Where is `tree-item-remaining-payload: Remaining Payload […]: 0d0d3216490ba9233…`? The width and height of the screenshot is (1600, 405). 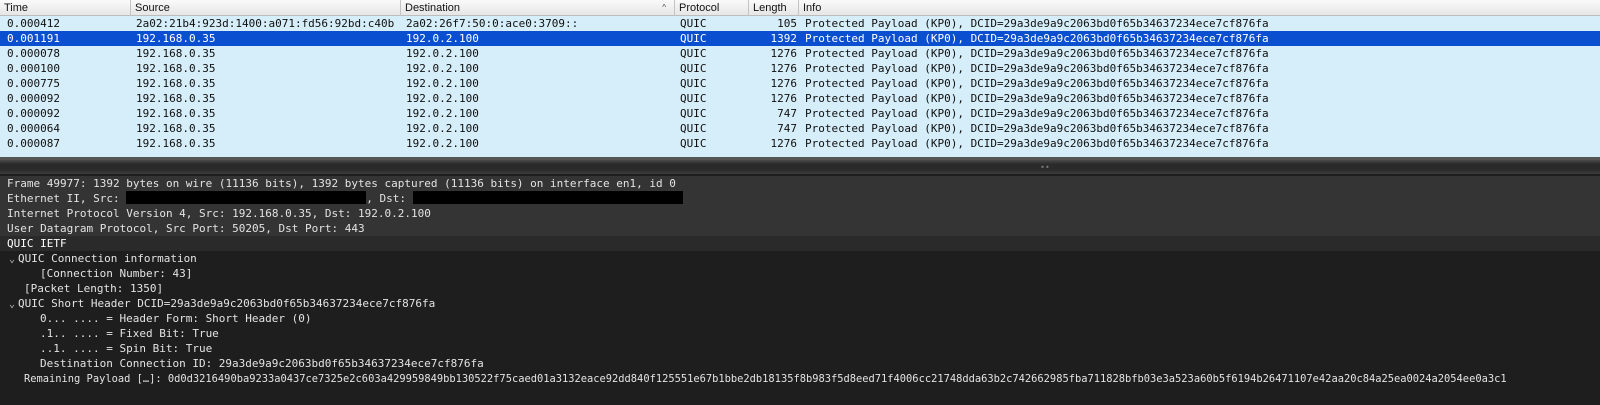
tree-item-remaining-payload: Remaining Payload […]: 0d0d3216490ba9233… is located at coordinates (800, 378).